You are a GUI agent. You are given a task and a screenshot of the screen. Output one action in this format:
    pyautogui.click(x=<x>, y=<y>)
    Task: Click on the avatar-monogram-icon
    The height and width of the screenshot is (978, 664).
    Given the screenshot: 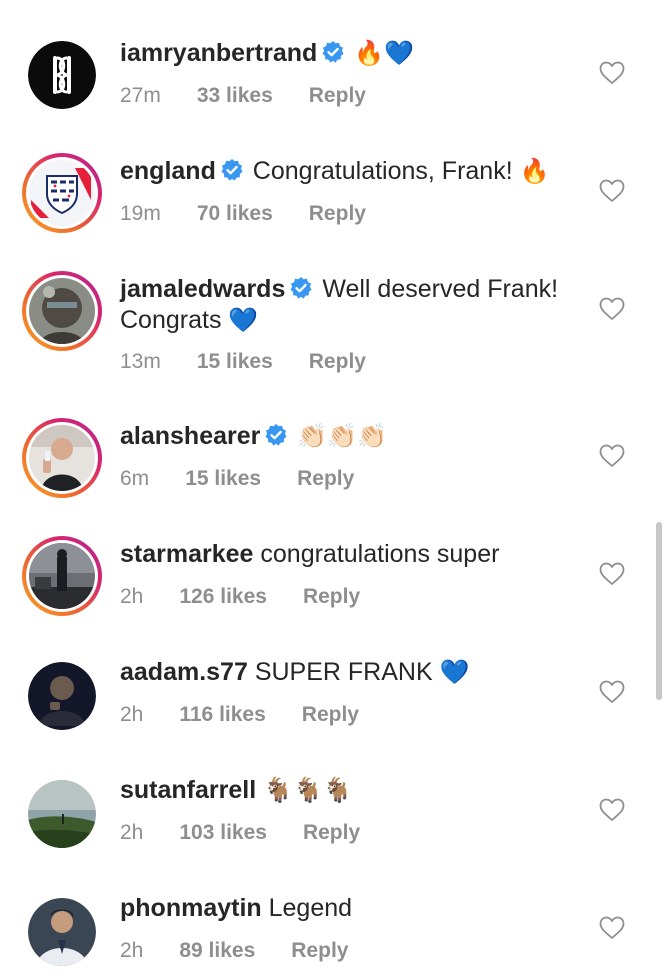 What is the action you would take?
    pyautogui.click(x=62, y=75)
    